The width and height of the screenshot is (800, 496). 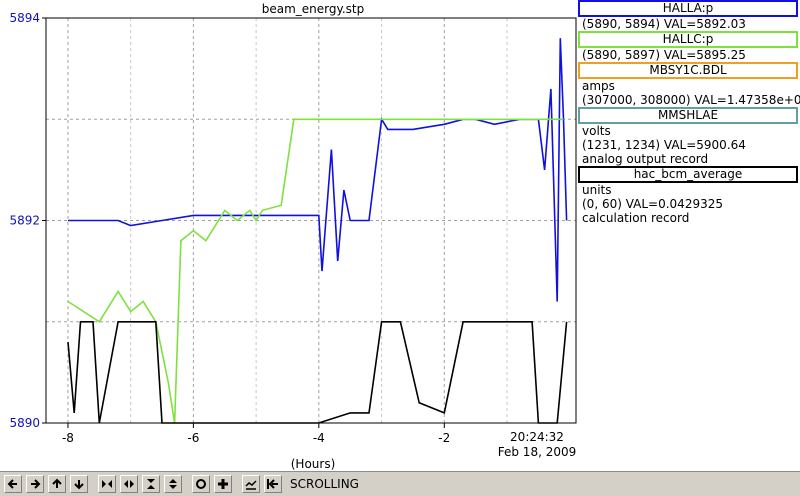 I want to click on date-label: Feb 18, 2009, so click(x=537, y=452).